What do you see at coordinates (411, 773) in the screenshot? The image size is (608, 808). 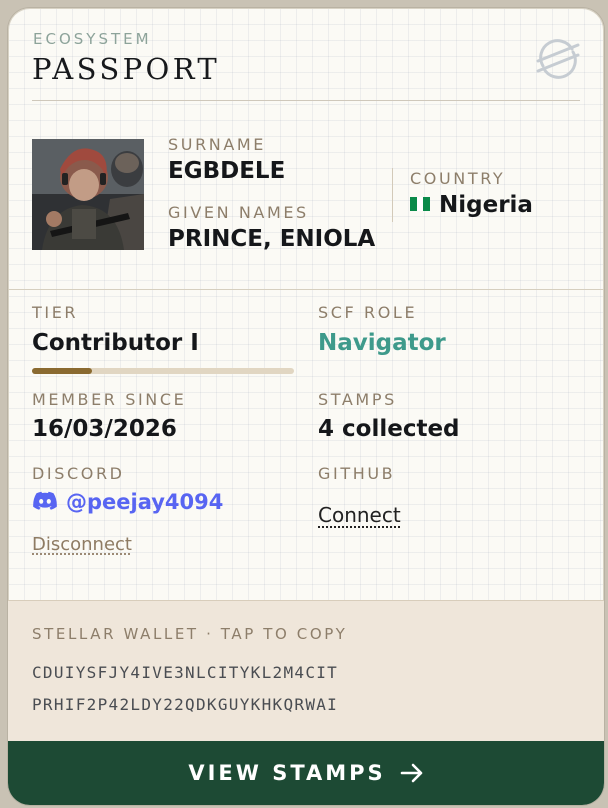 I see `arrow-right-icon` at bounding box center [411, 773].